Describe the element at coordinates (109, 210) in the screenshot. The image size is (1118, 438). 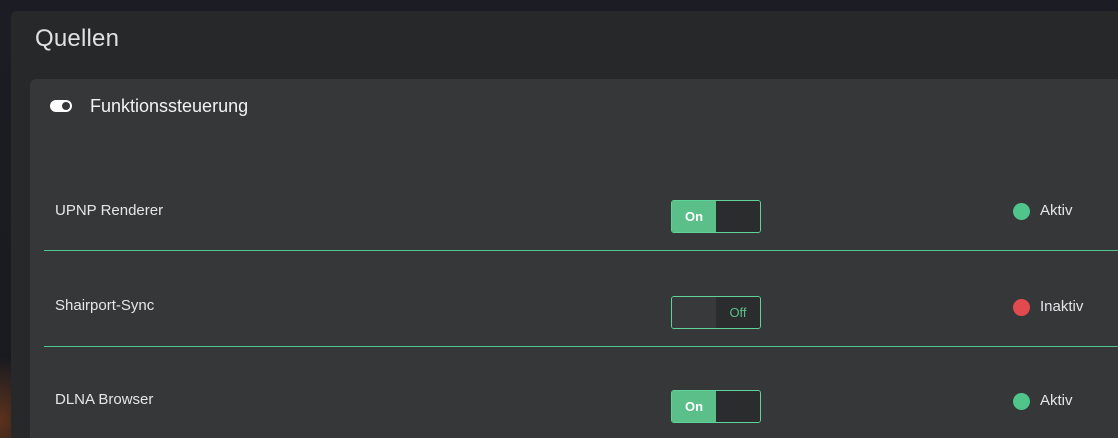
I see `service-label: UPNP Renderer` at that location.